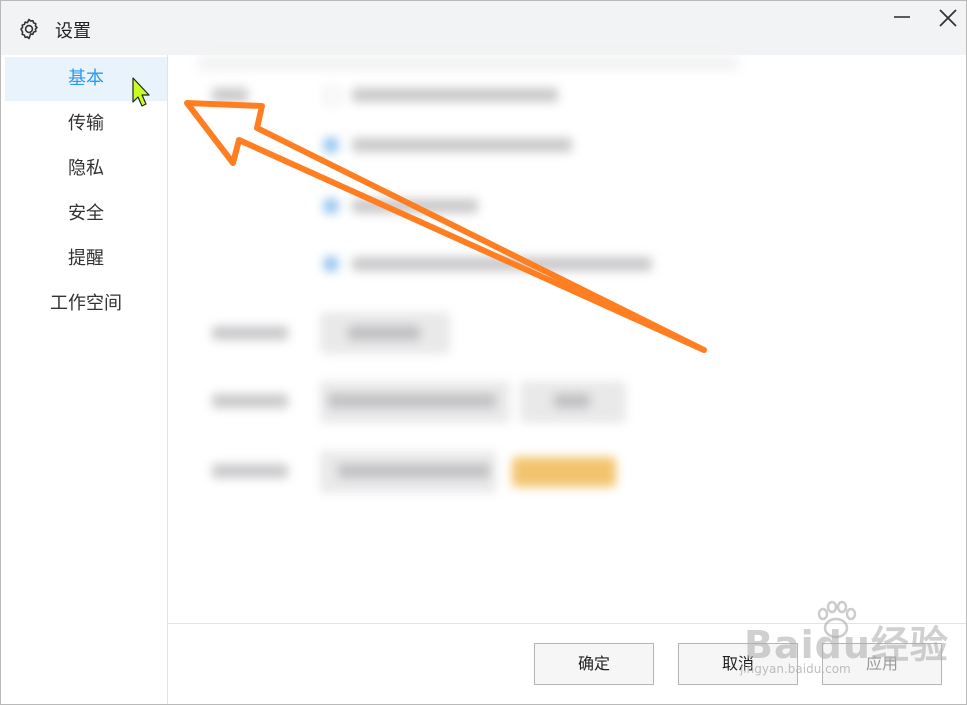 This screenshot has height=705, width=967. What do you see at coordinates (86, 304) in the screenshot?
I see `sidebar-item-workspace: 工作空间` at bounding box center [86, 304].